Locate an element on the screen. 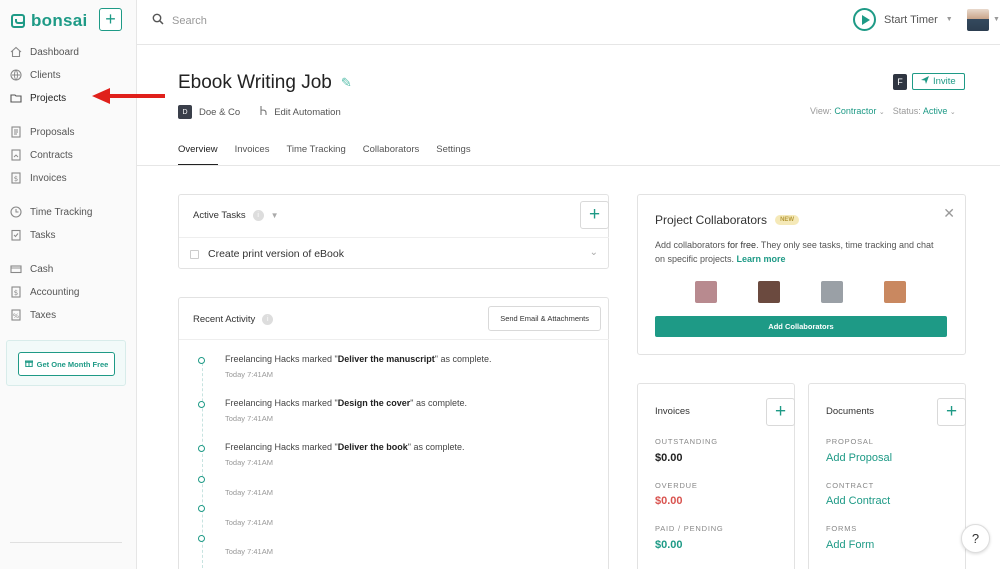 Image resolution: width=1000 pixels, height=569 pixels. sidebar-item-accounting: $ Accounting is located at coordinates (44, 292).